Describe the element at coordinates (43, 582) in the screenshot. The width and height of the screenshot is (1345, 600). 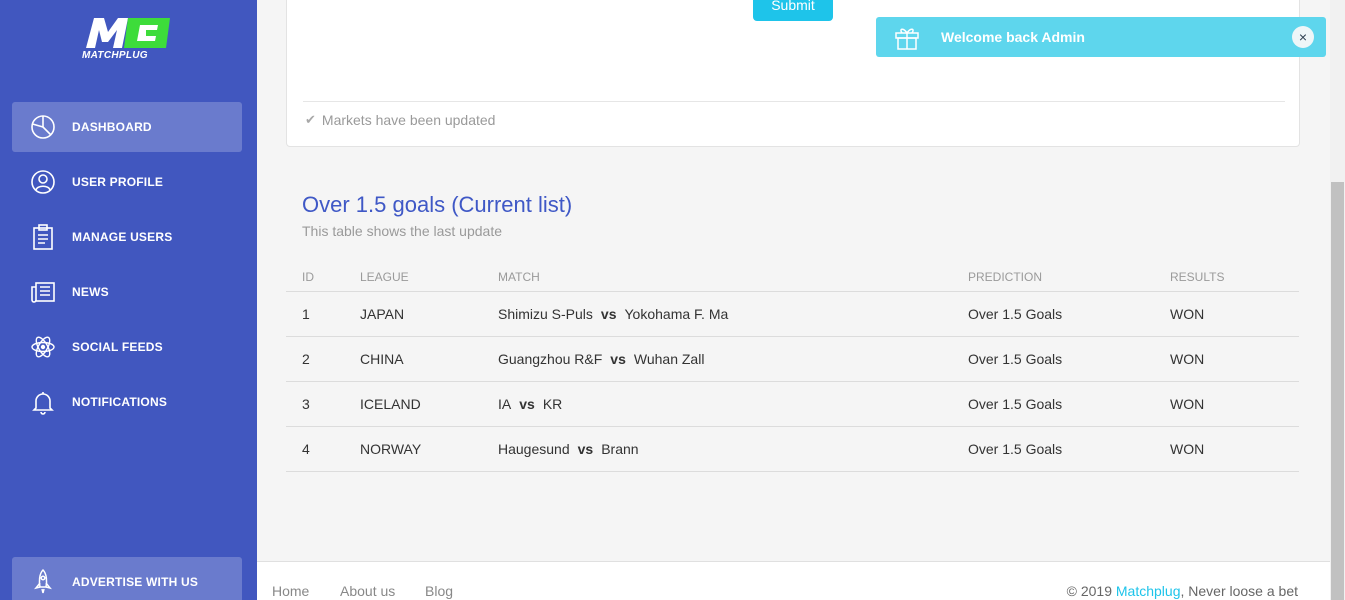
I see `rocket-icon` at that location.